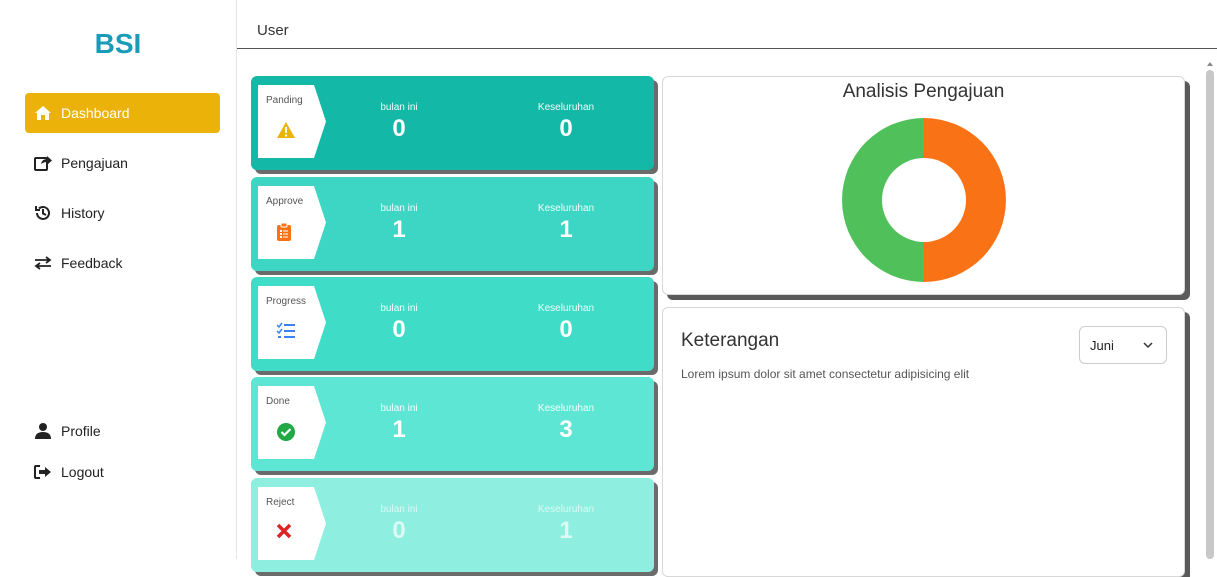 The image size is (1217, 577). I want to click on sidebar-item-label: Profile, so click(81, 431).